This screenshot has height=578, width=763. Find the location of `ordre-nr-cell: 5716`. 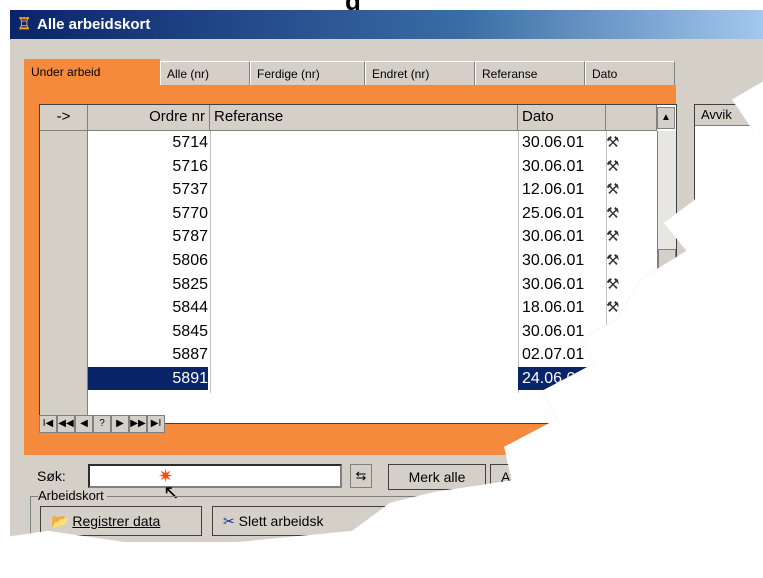

ordre-nr-cell: 5716 is located at coordinates (190, 166).